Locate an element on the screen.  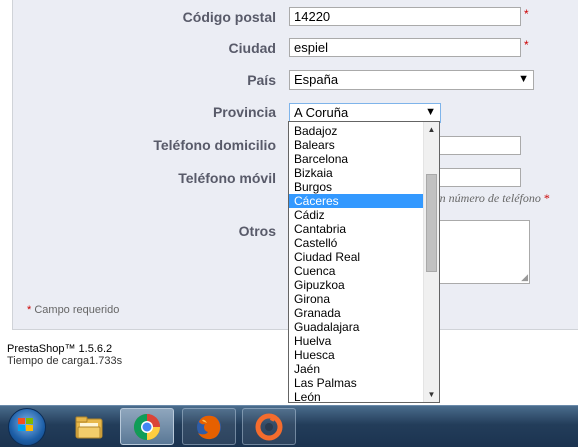
mobile-phone-label: Teléfono móvil is located at coordinates (227, 178).